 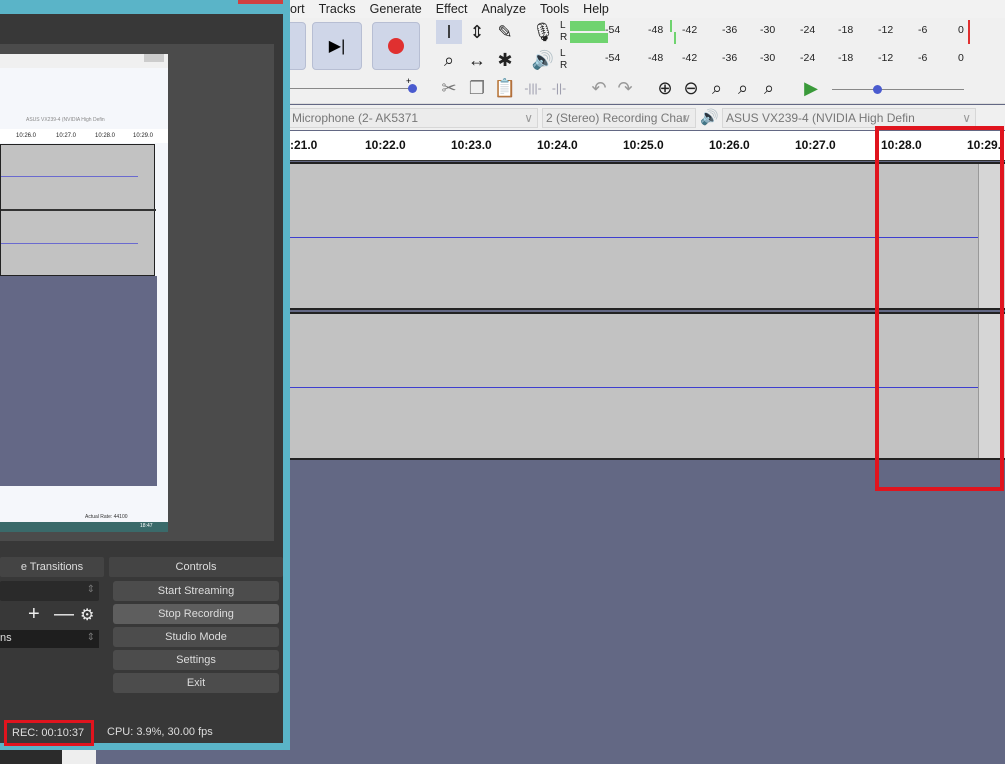 I want to click on skip-end-icon: ▶|, so click(x=337, y=46).